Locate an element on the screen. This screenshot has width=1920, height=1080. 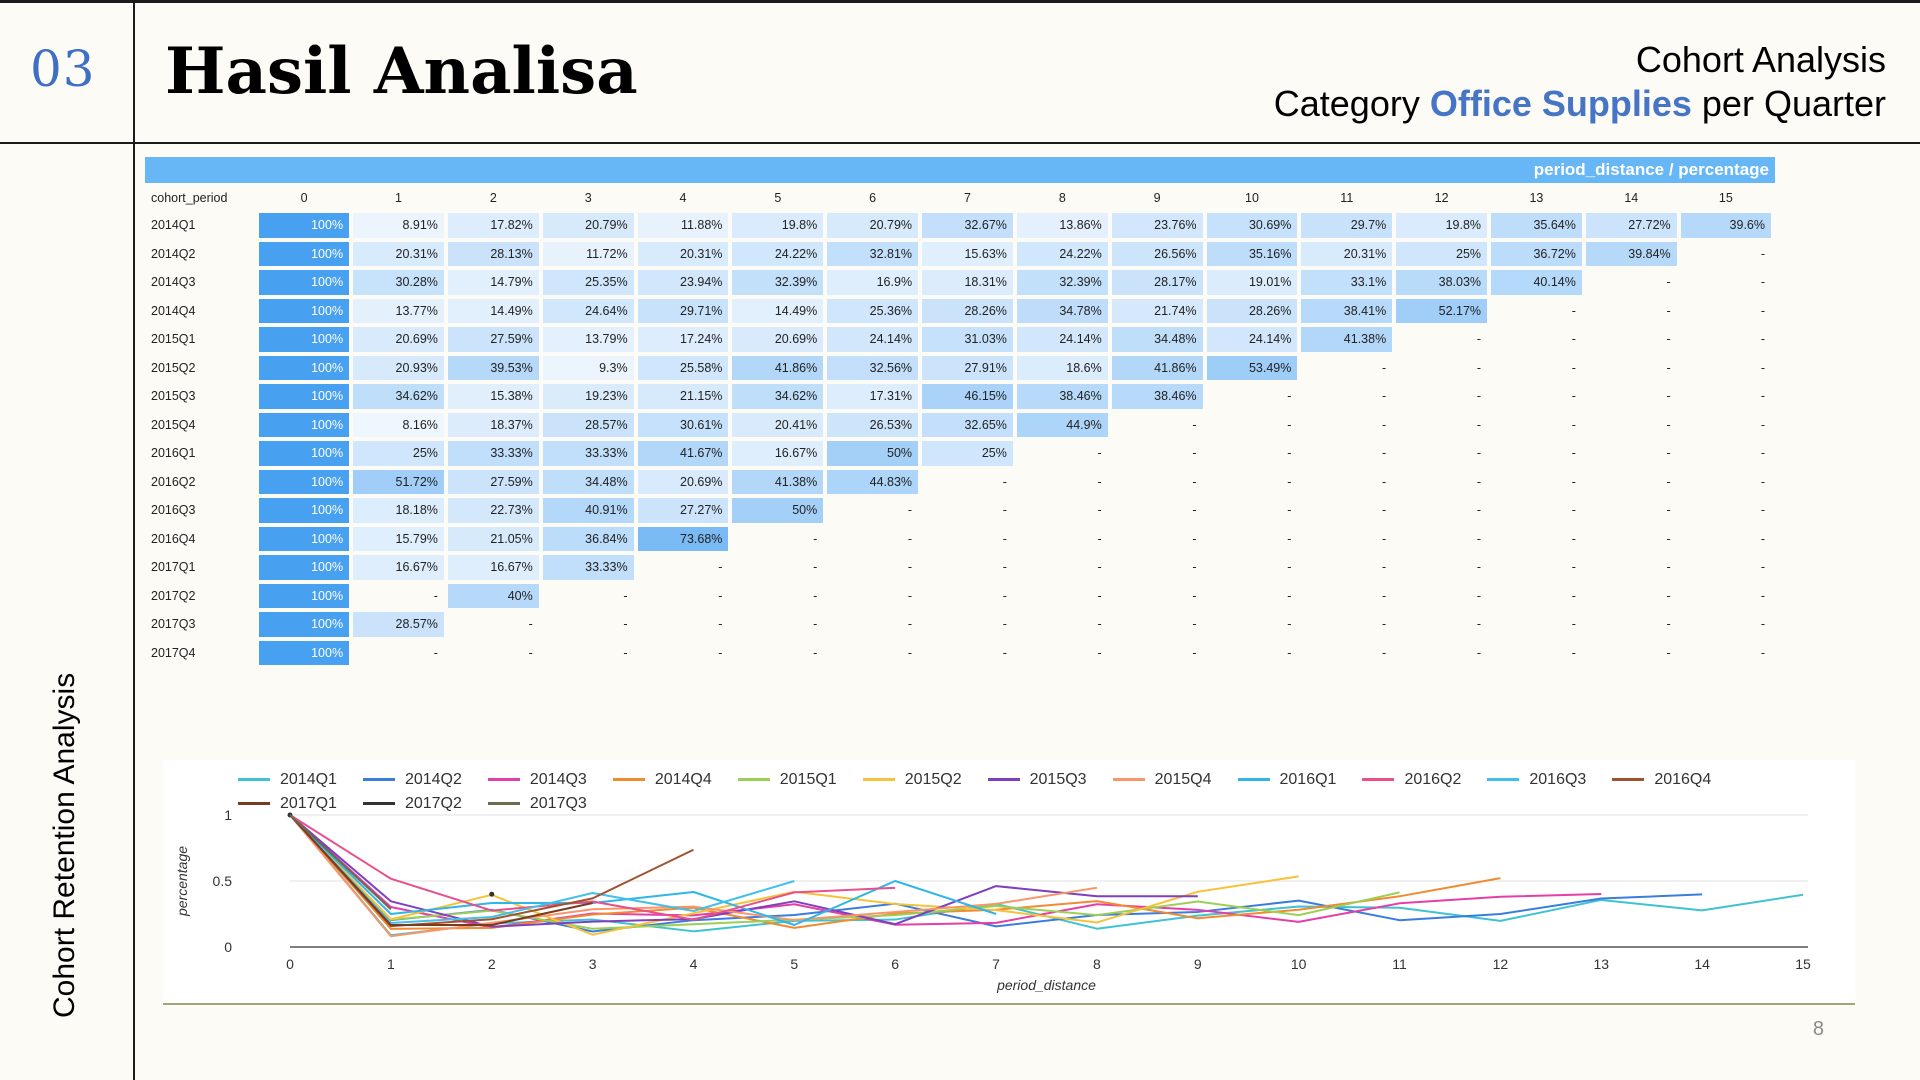
table-cell: 38.41% is located at coordinates (1347, 310).